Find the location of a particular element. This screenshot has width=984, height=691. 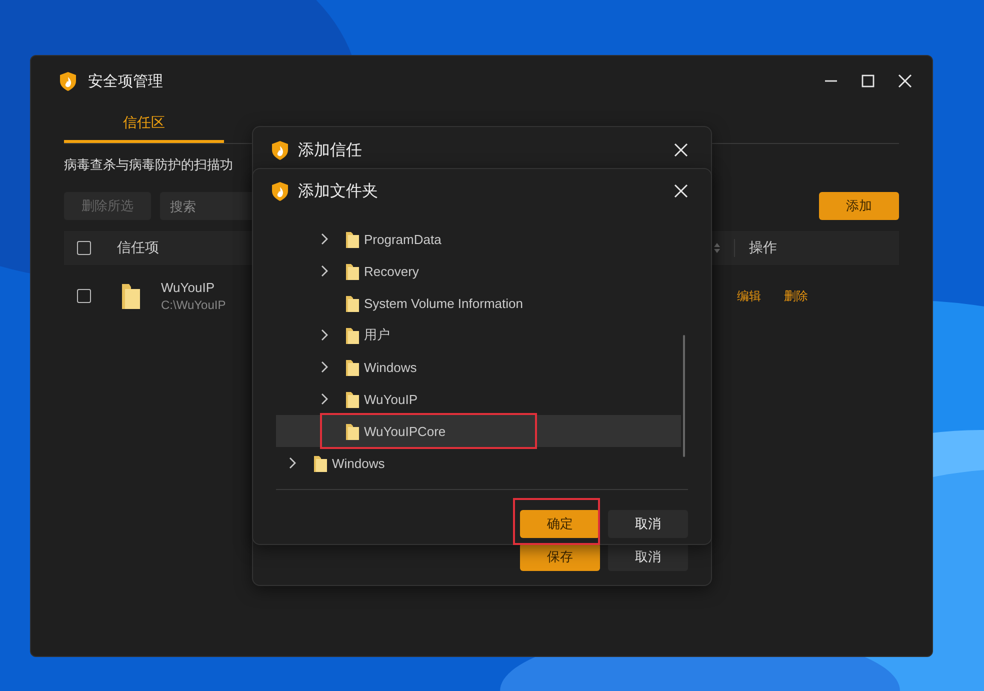

dialog-title: 添加信任 is located at coordinates (330, 150).